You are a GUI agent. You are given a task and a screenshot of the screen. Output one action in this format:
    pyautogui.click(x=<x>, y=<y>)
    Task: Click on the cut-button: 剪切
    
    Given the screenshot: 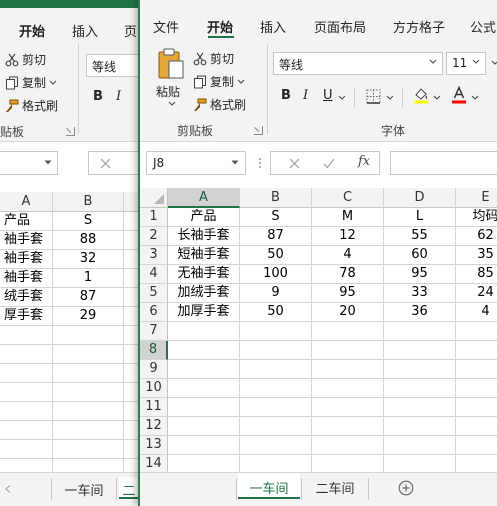 What is the action you would take?
    pyautogui.click(x=213, y=58)
    